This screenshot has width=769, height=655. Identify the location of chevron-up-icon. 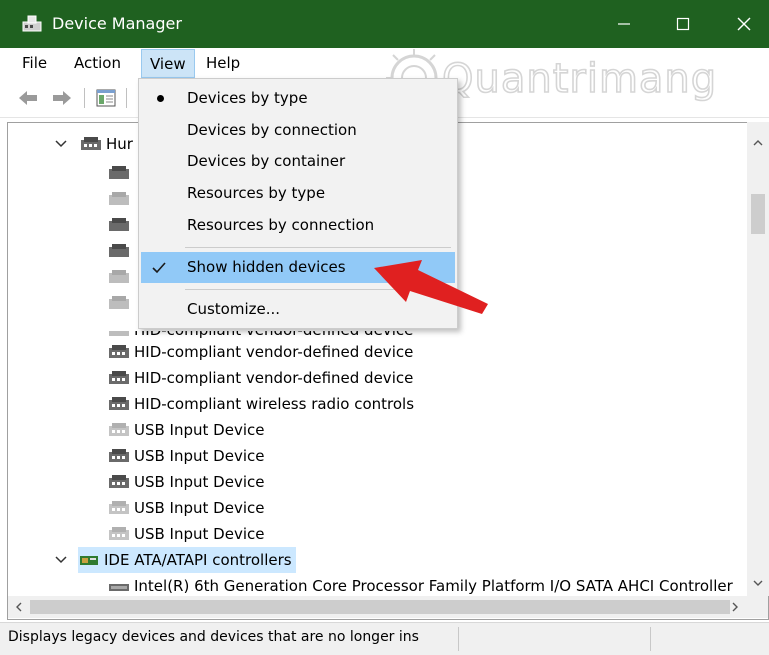
(758, 143).